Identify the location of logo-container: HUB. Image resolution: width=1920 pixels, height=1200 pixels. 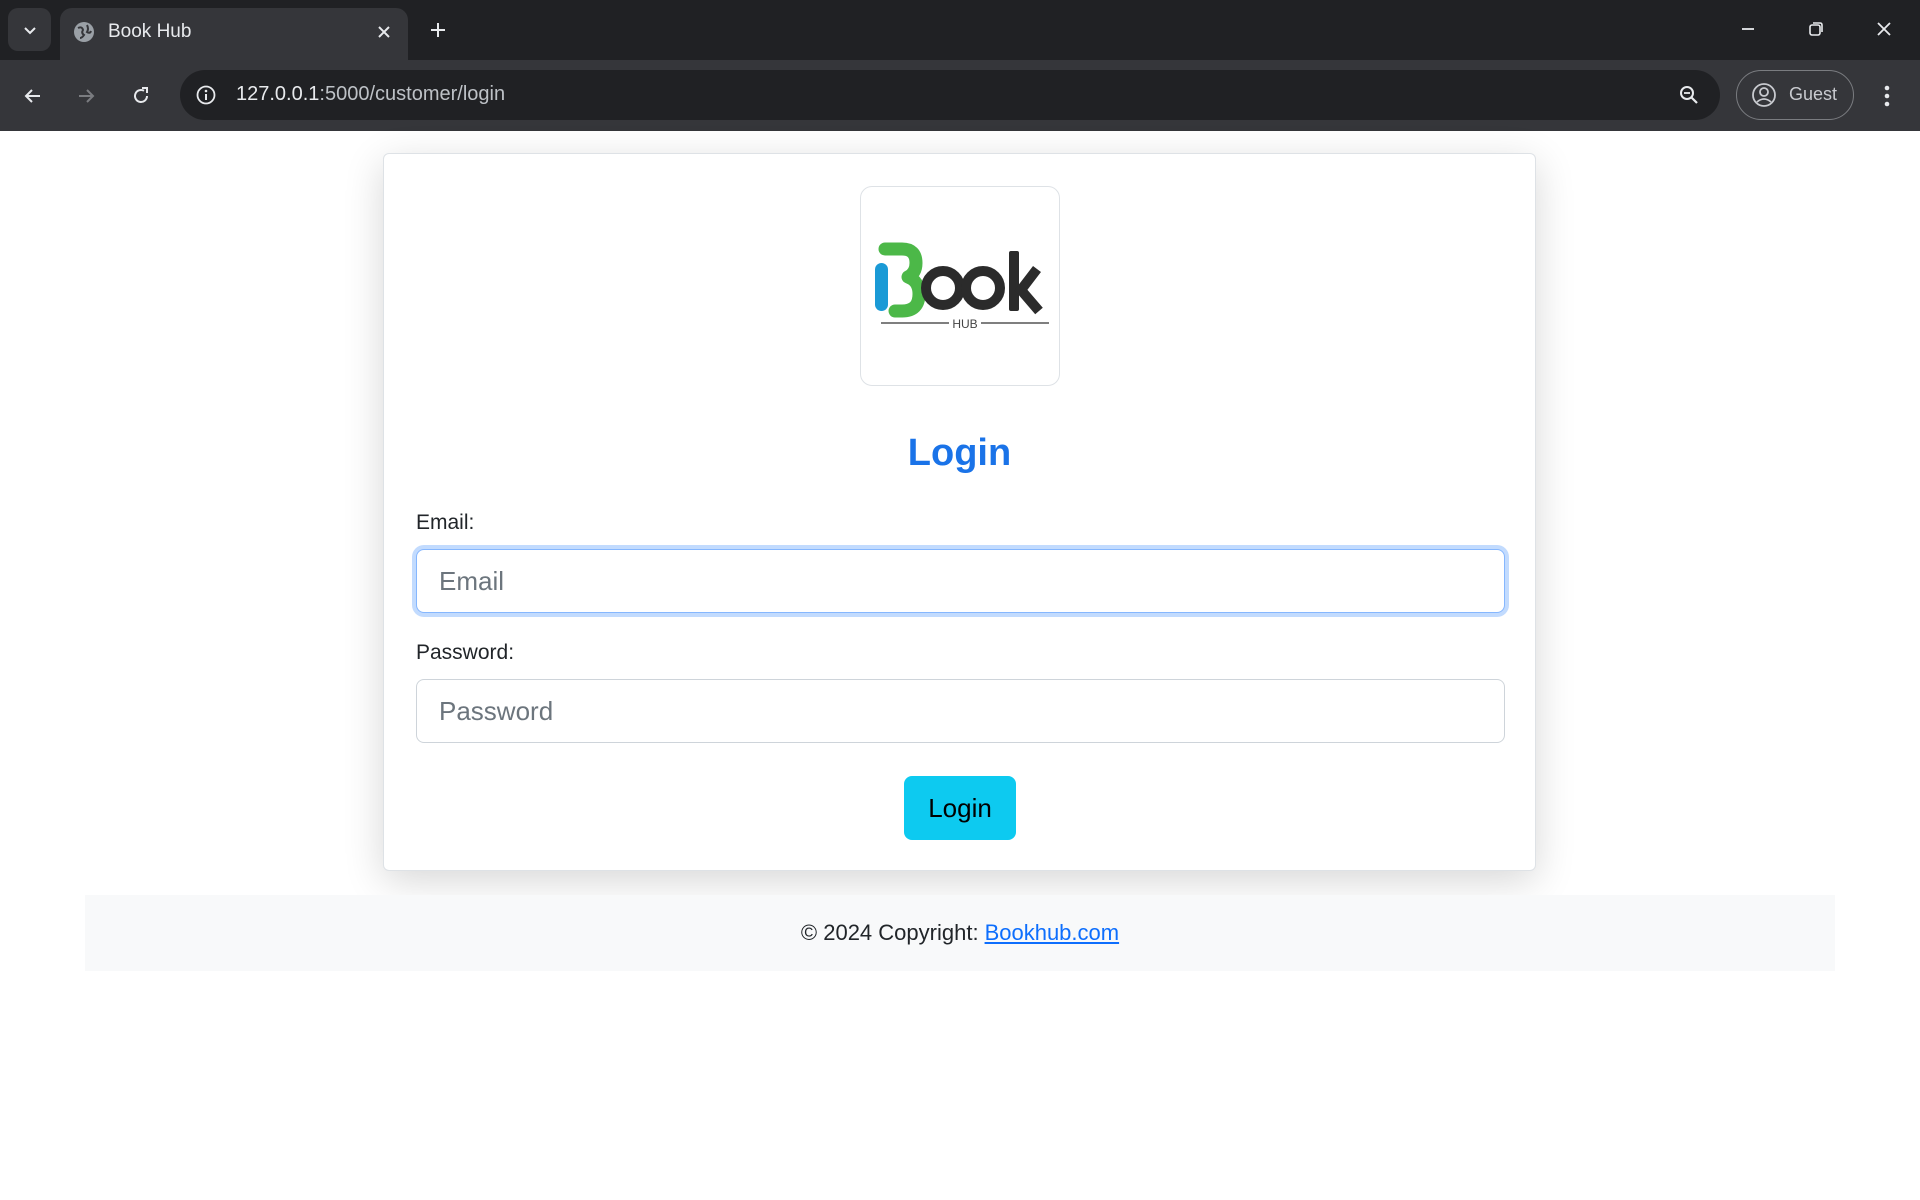
(960, 286).